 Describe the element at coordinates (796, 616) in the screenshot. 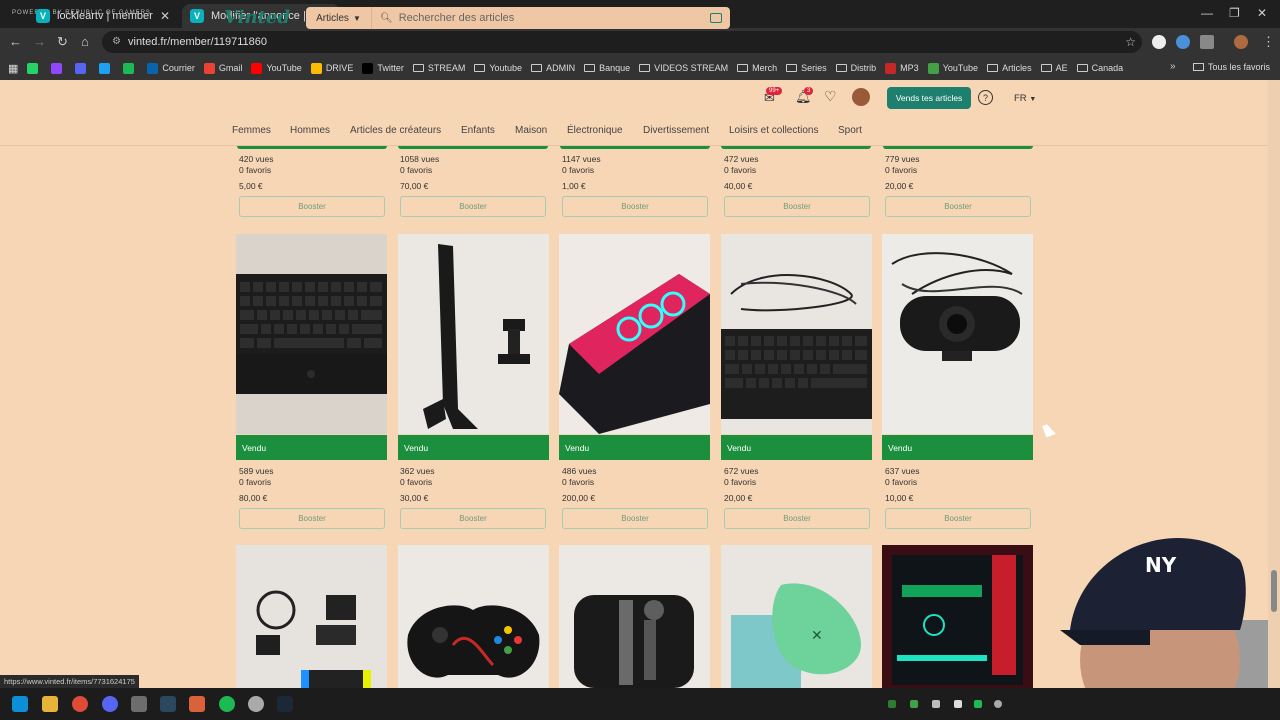

I see `item-photo-plush: ✕` at that location.